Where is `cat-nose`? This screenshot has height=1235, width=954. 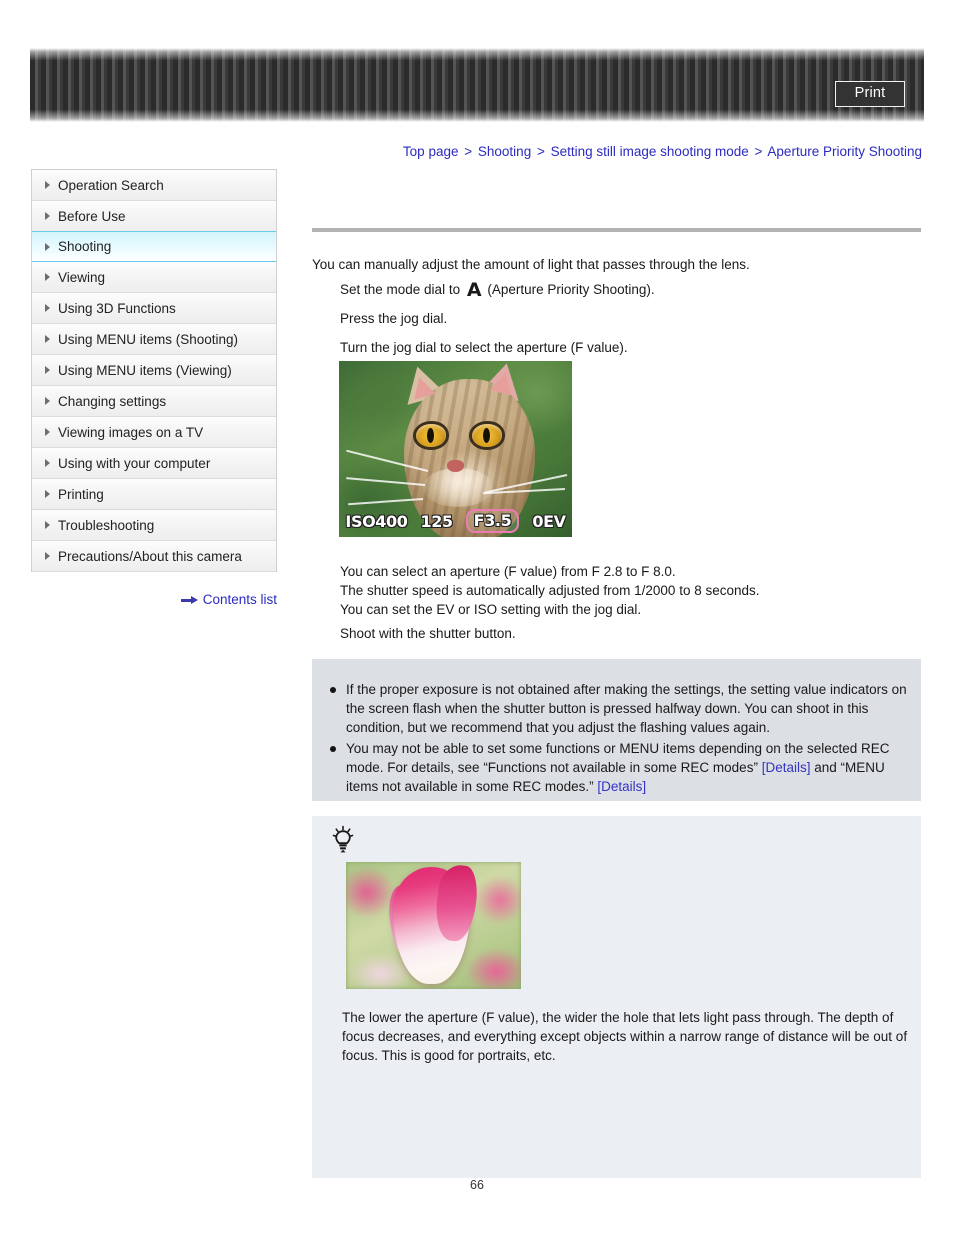 cat-nose is located at coordinates (456, 465).